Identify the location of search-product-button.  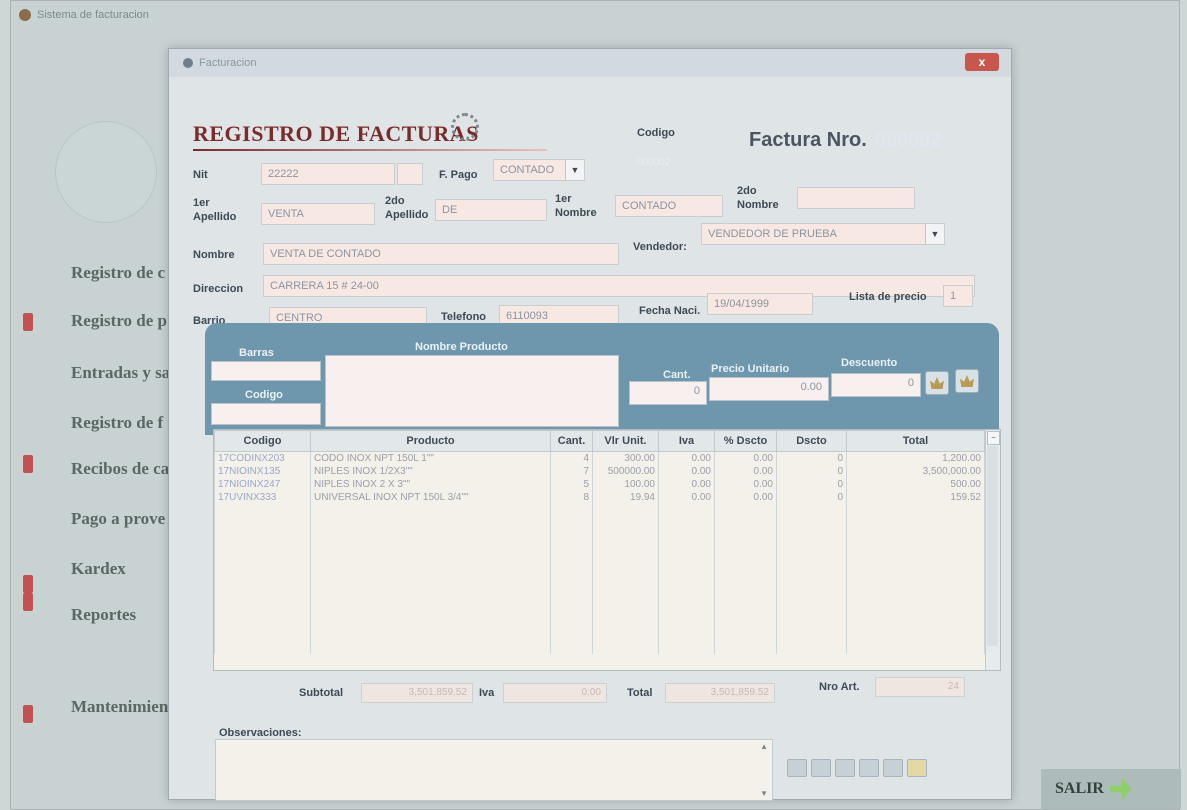
(967, 381).